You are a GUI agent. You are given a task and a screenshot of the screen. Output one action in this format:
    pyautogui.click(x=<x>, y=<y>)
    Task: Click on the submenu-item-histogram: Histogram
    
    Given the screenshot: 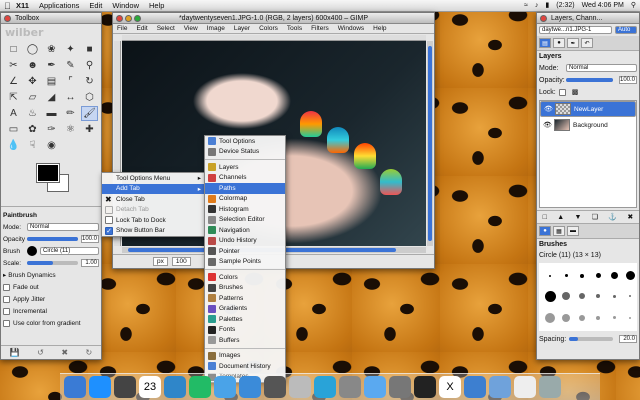 What is the action you would take?
    pyautogui.click(x=245, y=209)
    